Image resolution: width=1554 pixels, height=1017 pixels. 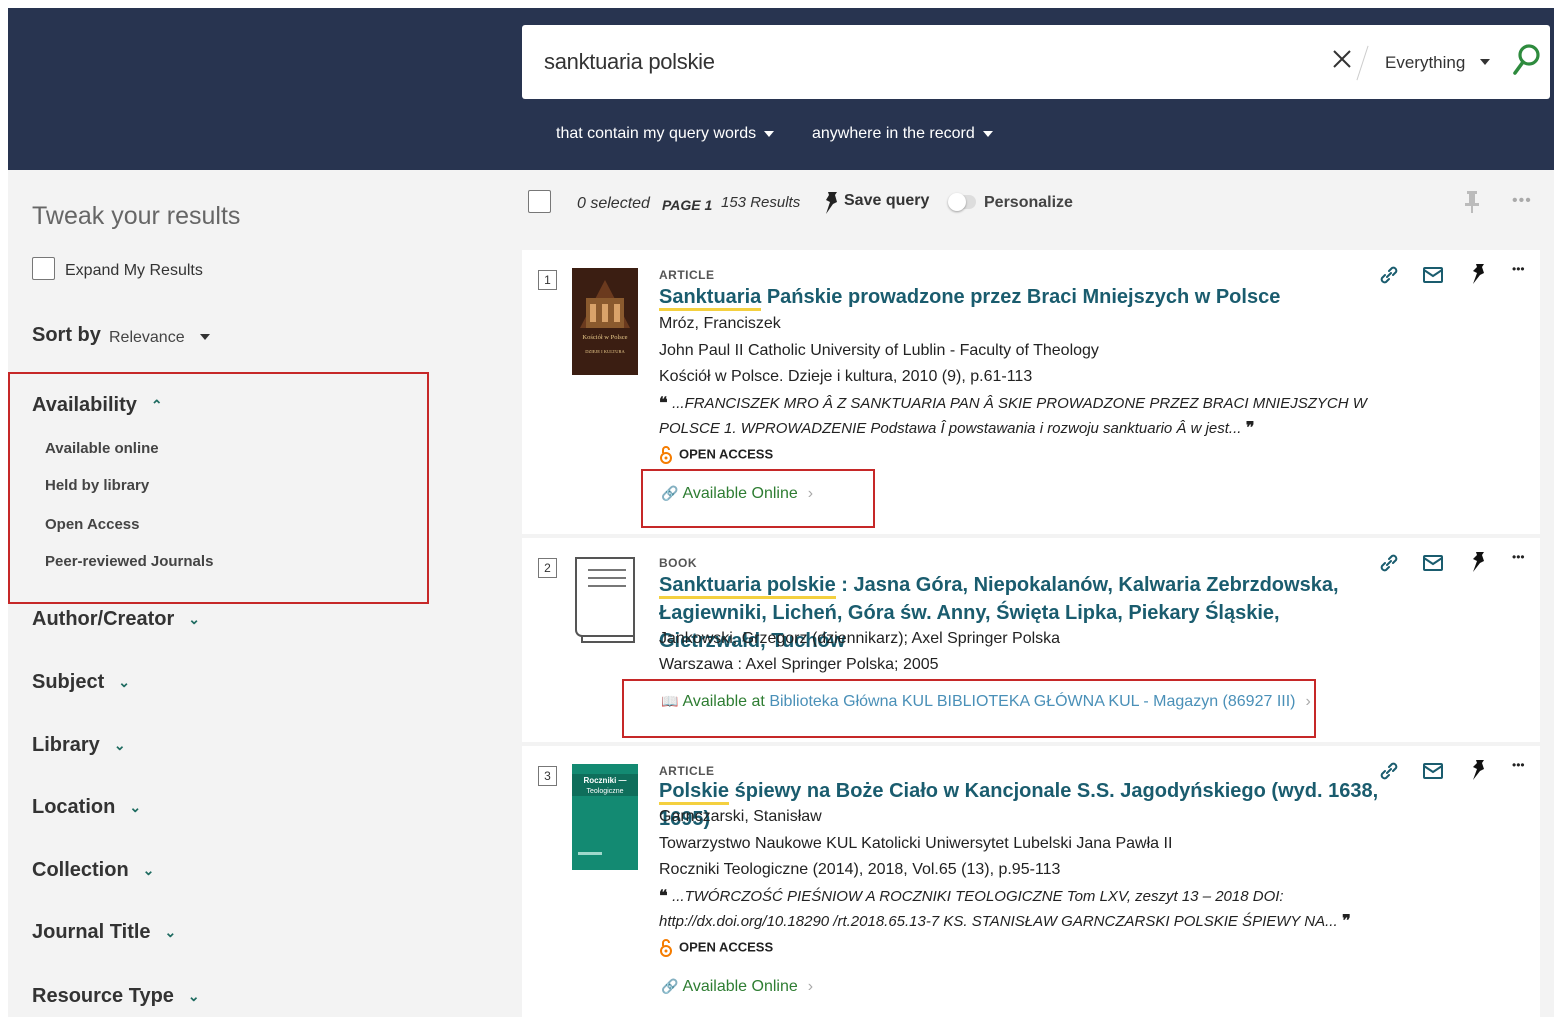 I want to click on cover-title-text: Roczniki —, so click(x=604, y=780).